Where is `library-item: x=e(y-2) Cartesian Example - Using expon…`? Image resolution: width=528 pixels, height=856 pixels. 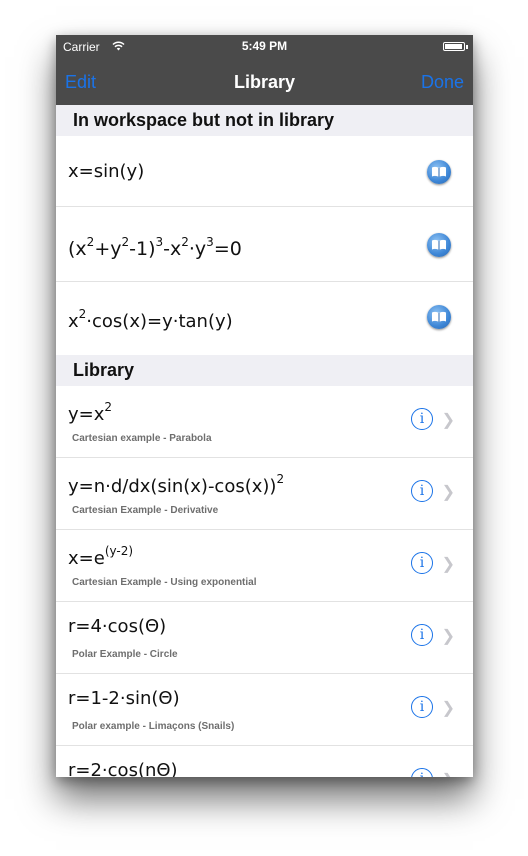
library-item: x=e(y-2) Cartesian Example - Using expon… is located at coordinates (264, 566).